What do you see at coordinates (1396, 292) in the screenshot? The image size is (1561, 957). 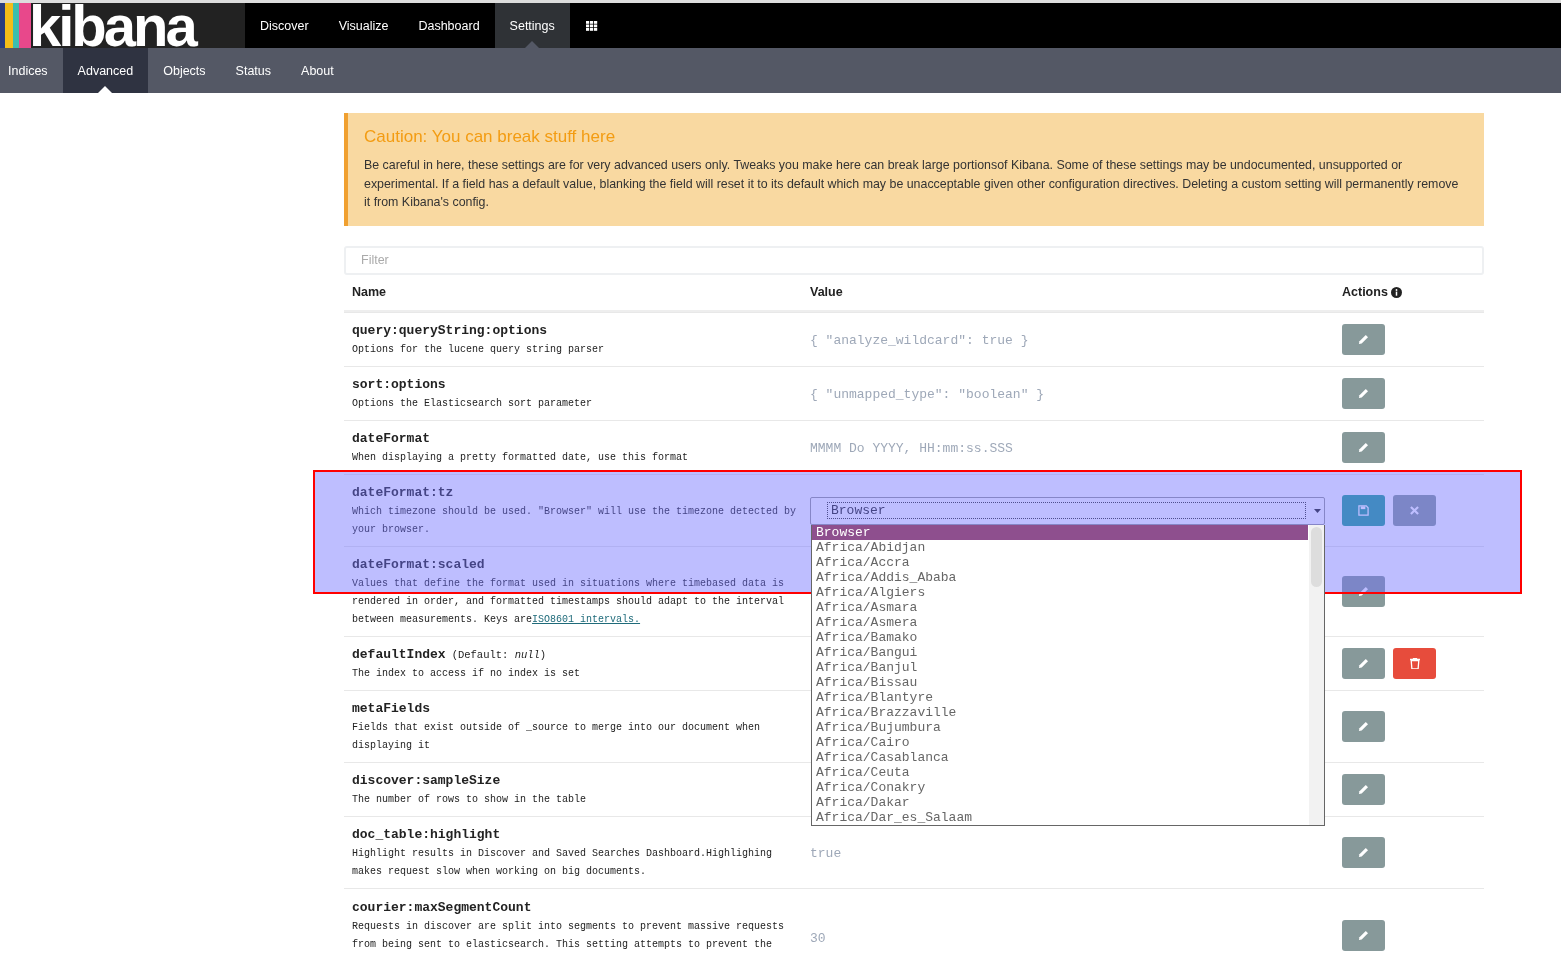 I see `info-icon` at bounding box center [1396, 292].